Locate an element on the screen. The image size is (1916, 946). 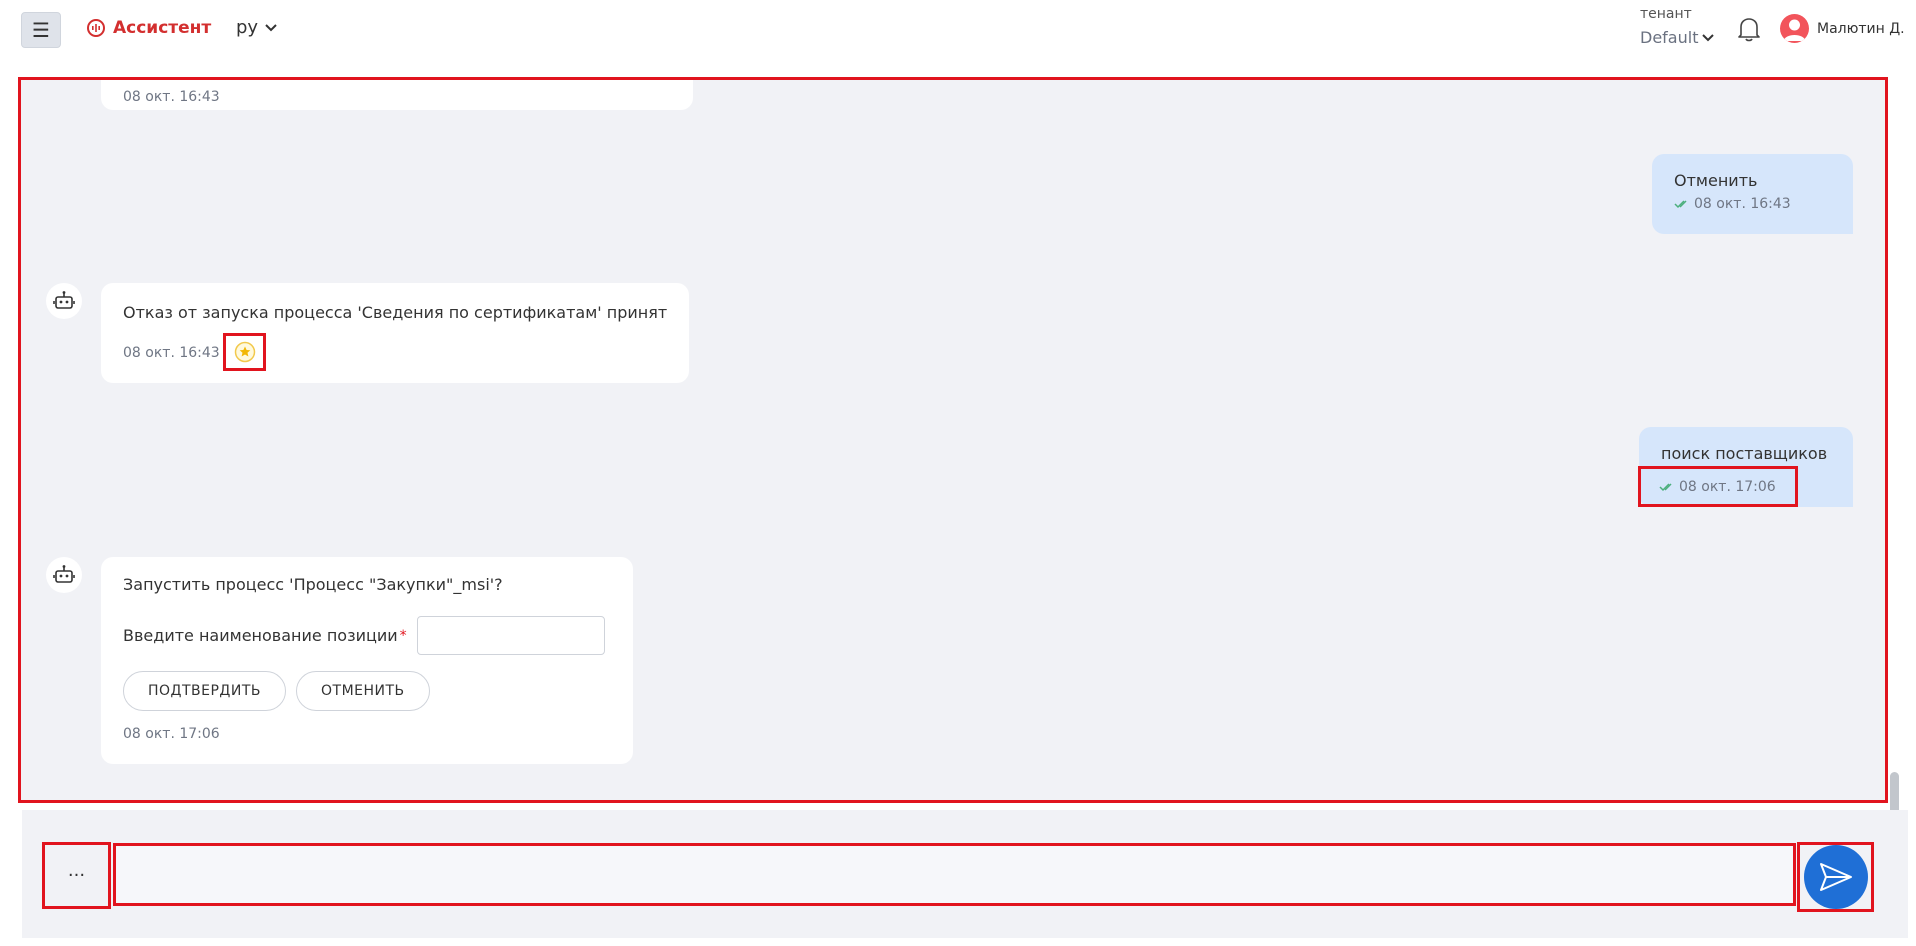
send-button is located at coordinates (1835, 877).